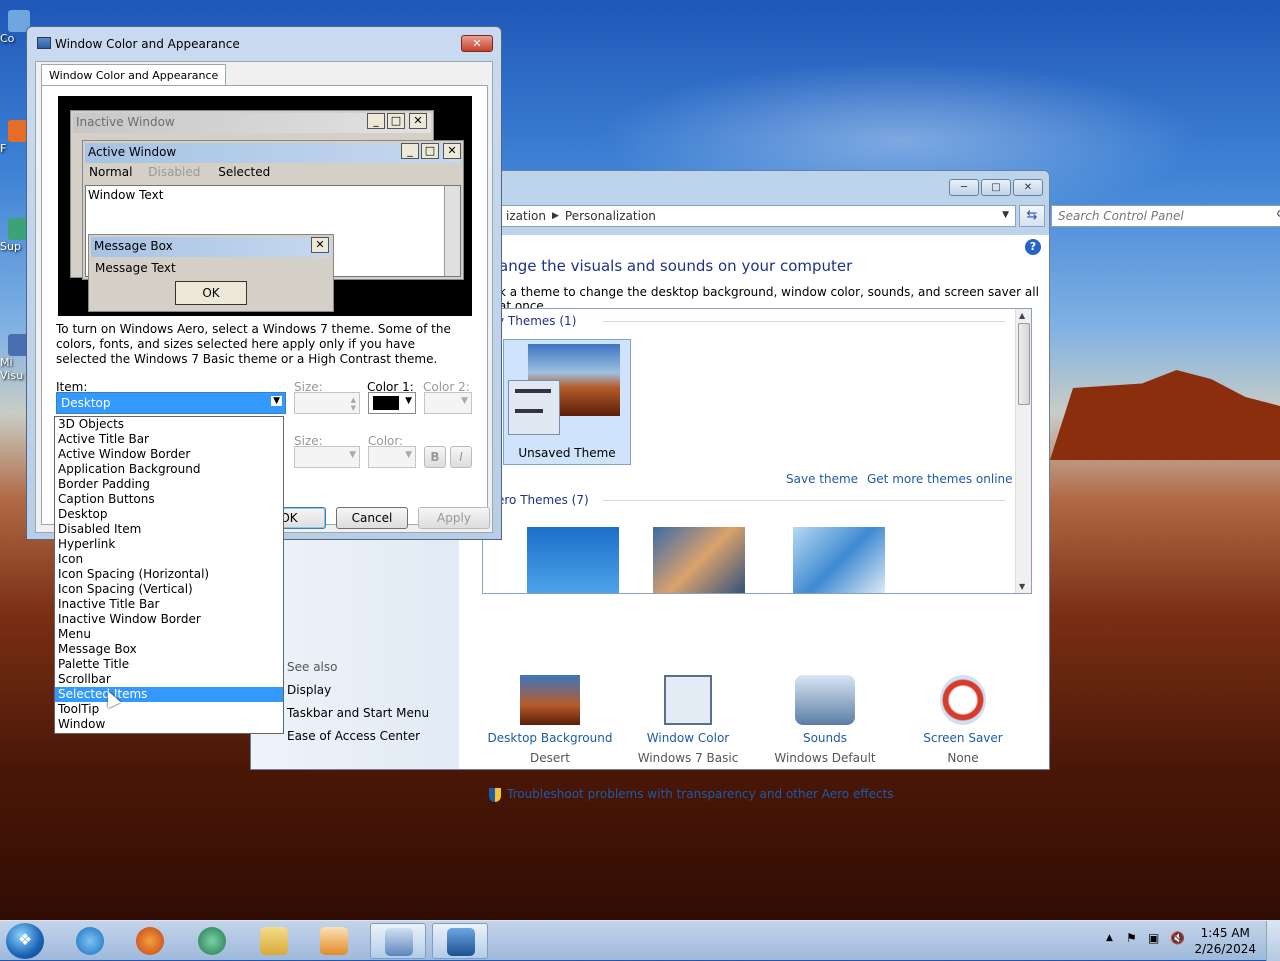  Describe the element at coordinates (327, 457) in the screenshot. I see `font-size-select: ▼` at that location.